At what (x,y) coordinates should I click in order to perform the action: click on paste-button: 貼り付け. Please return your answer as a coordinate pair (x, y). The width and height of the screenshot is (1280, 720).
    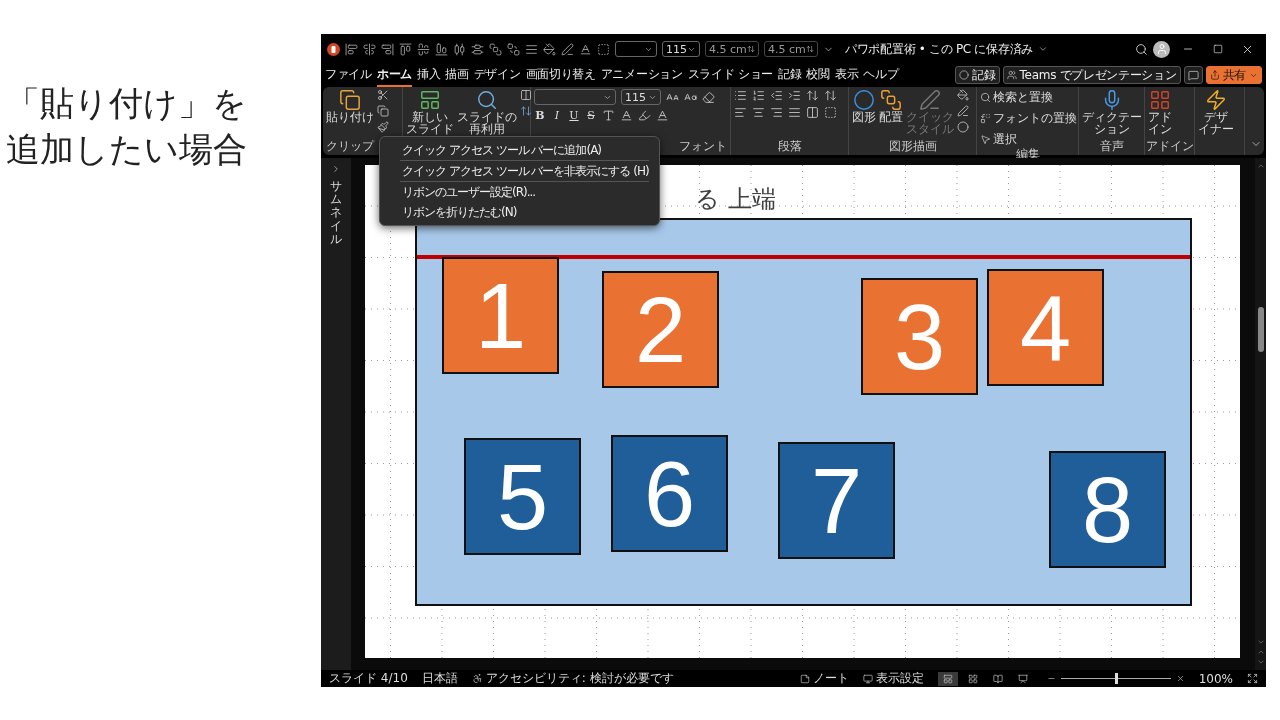
    Looking at the image, I should click on (350, 106).